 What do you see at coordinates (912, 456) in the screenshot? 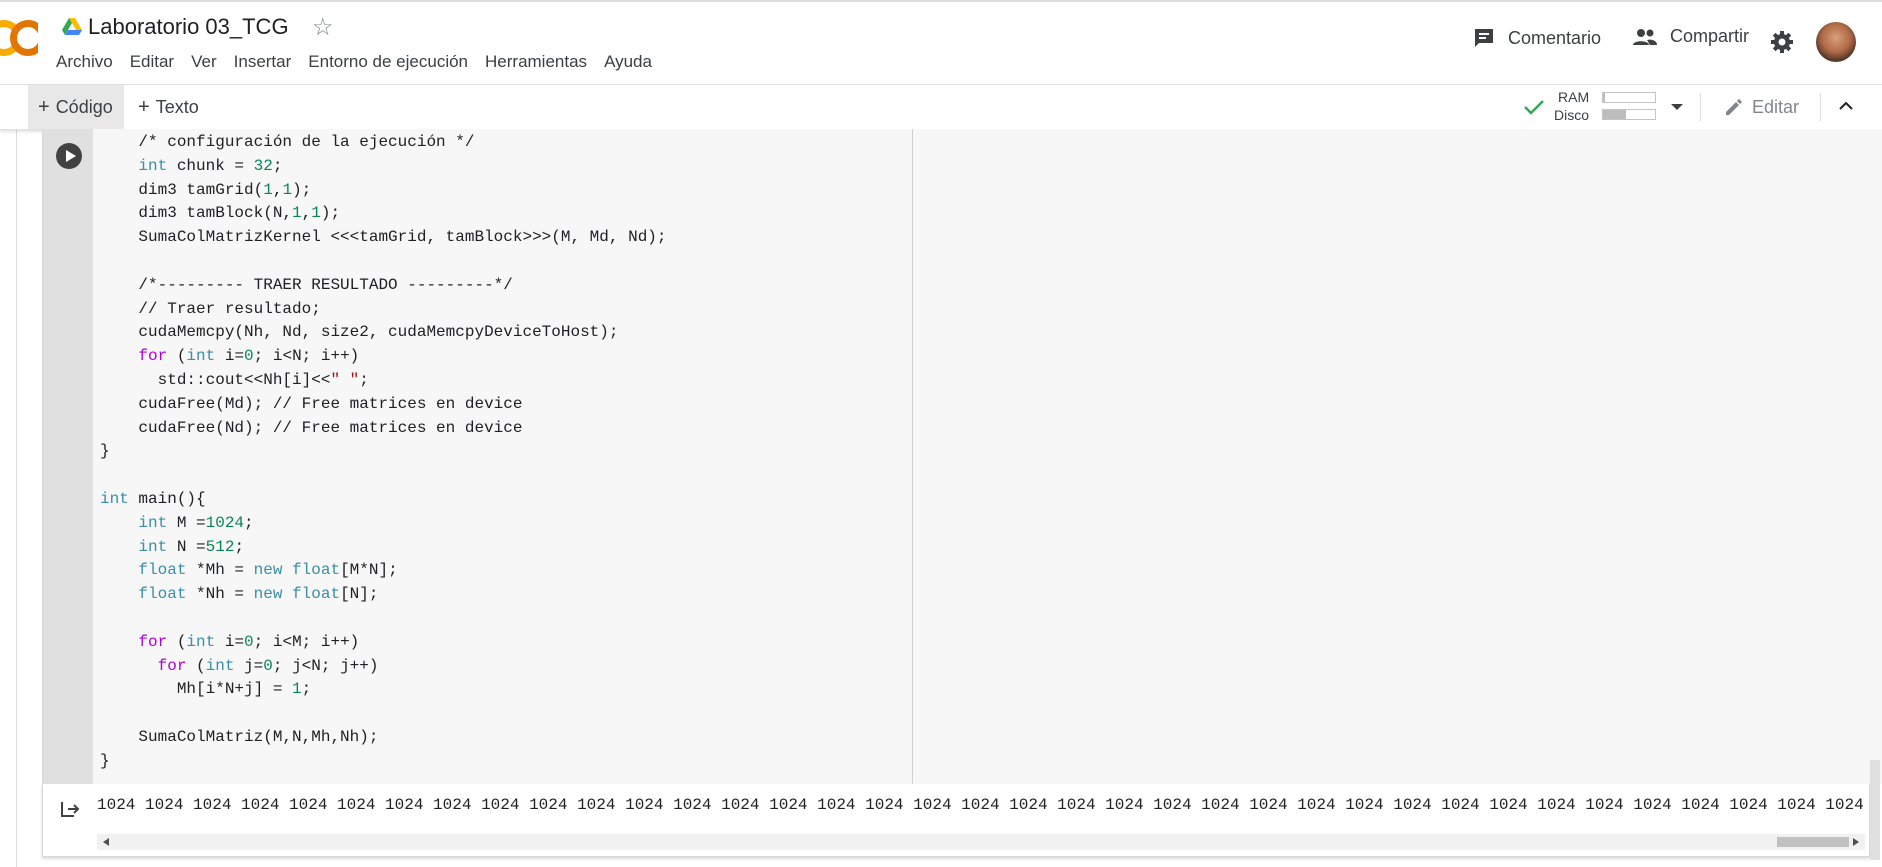
I see `ruler-line` at bounding box center [912, 456].